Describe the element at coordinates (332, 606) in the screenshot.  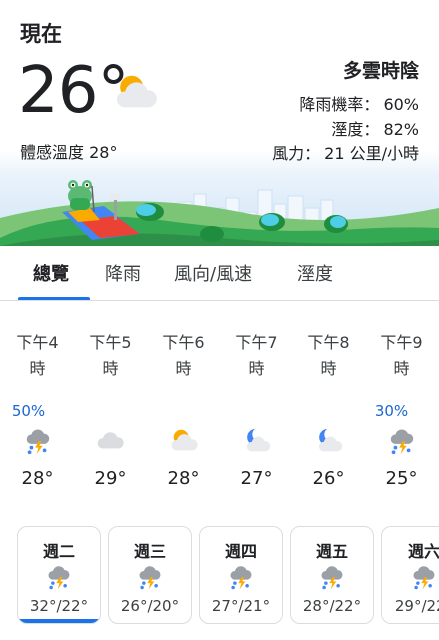
I see `day-high-low: 28°/22°` at that location.